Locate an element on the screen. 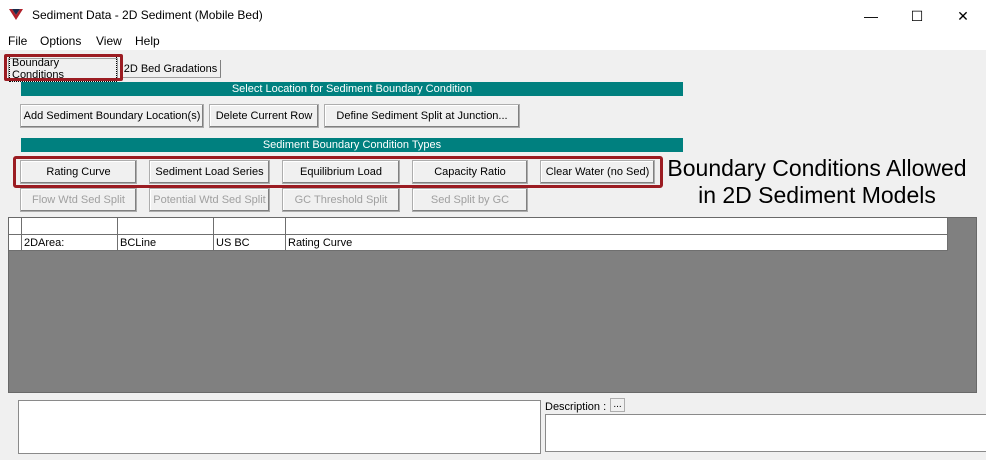  description-textbox is located at coordinates (765, 433).